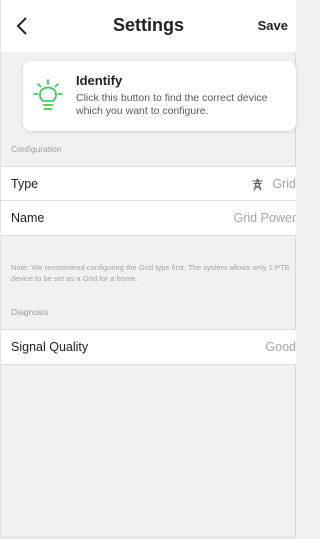 Image resolution: width=320 pixels, height=539 pixels. I want to click on configuration-section-label: Configuration, so click(36, 149).